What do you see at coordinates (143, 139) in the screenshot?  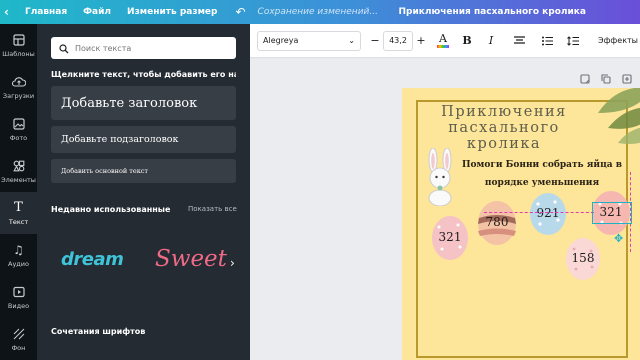 I see `add-subheading-button: Добавьте подзаголовок` at bounding box center [143, 139].